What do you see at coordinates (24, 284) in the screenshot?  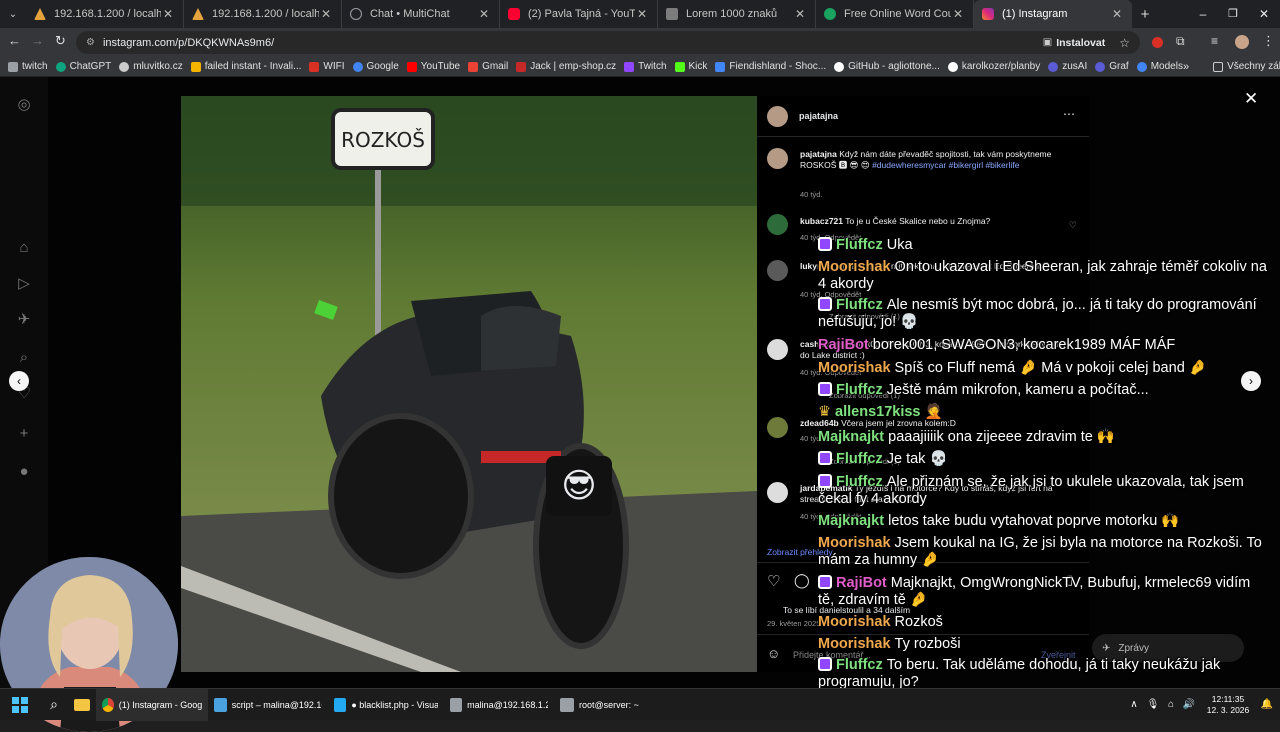 I see `reels-icon: ▷` at bounding box center [24, 284].